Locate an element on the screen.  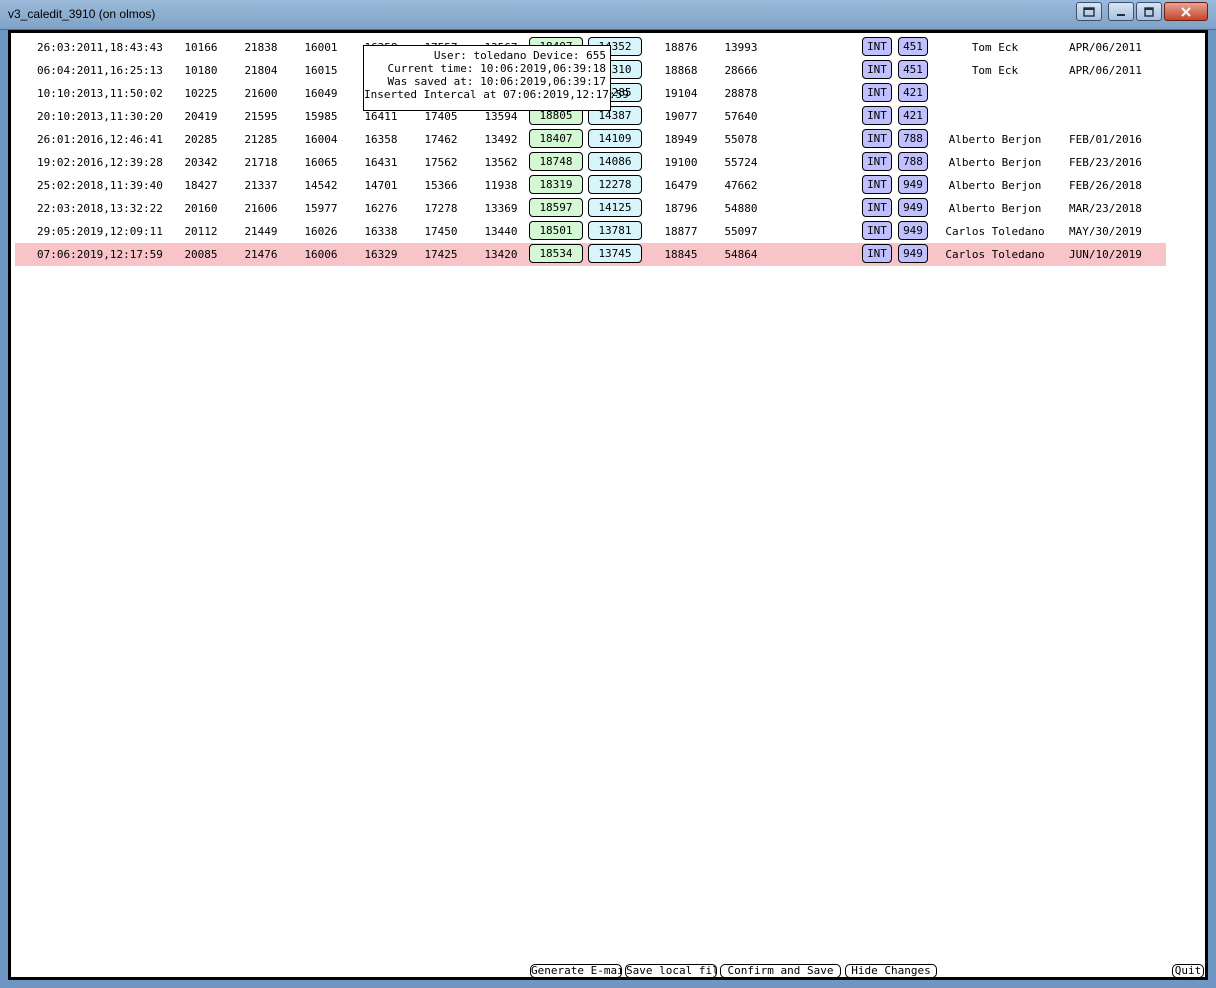
row-value-c6: 13562 is located at coordinates (501, 162).